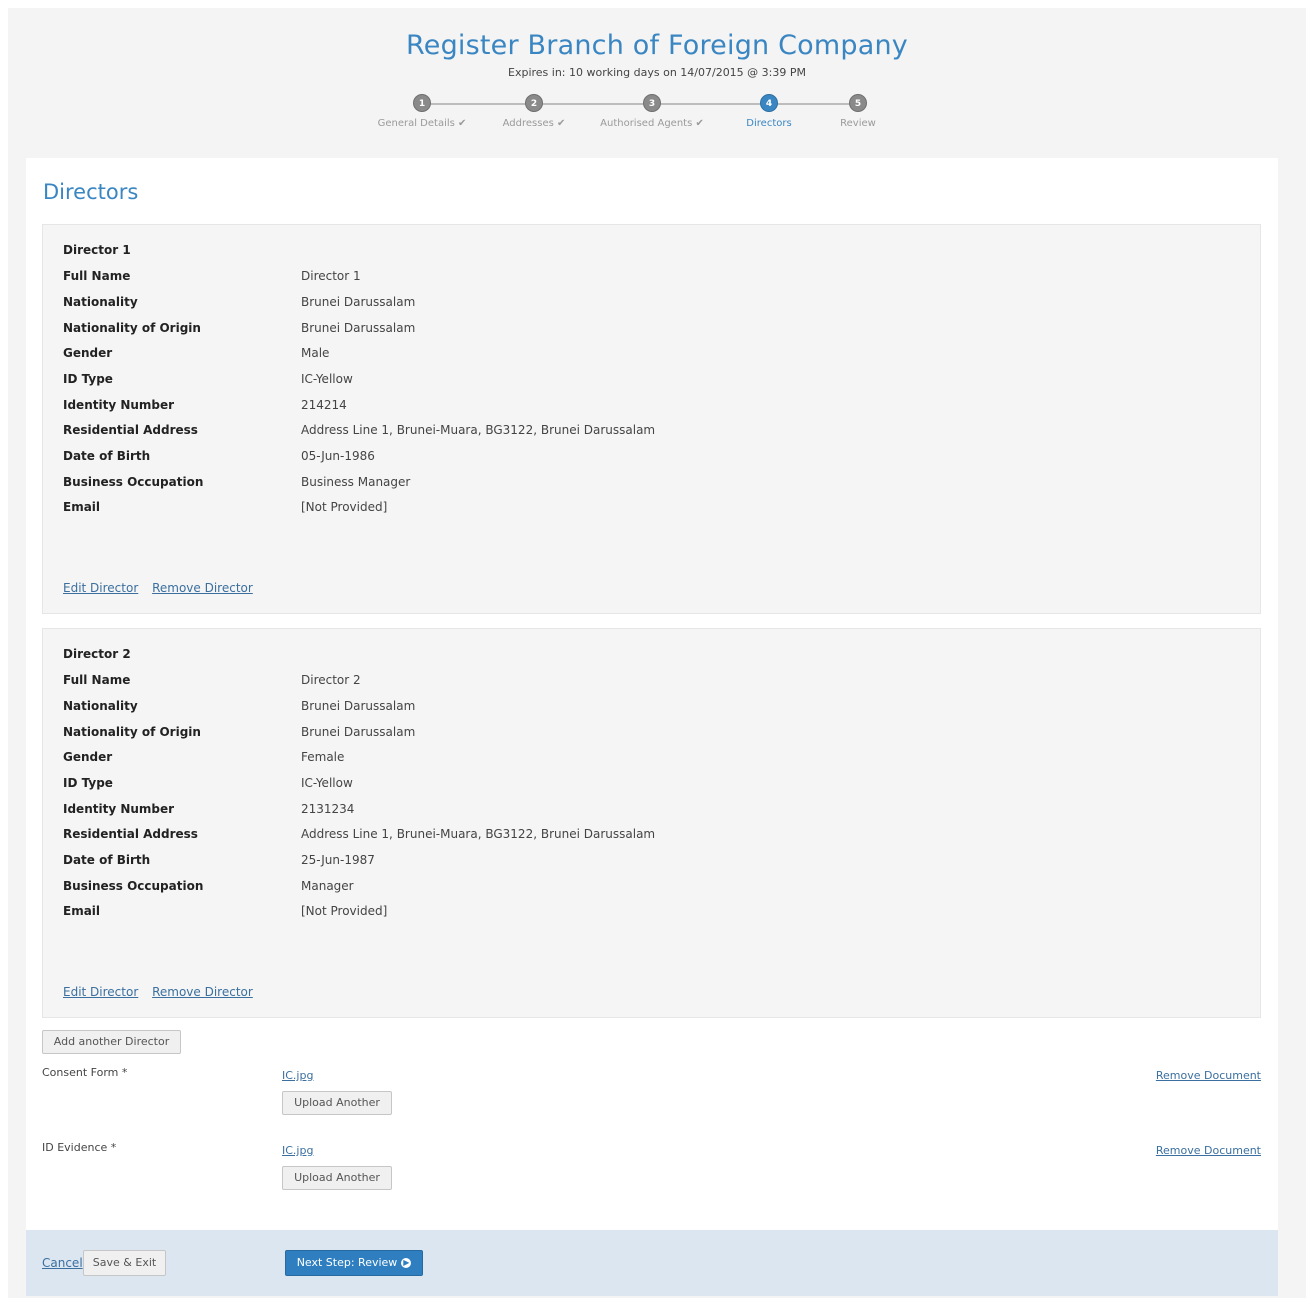  What do you see at coordinates (638, 356) in the screenshot?
I see `detail-row: Gender Male` at bounding box center [638, 356].